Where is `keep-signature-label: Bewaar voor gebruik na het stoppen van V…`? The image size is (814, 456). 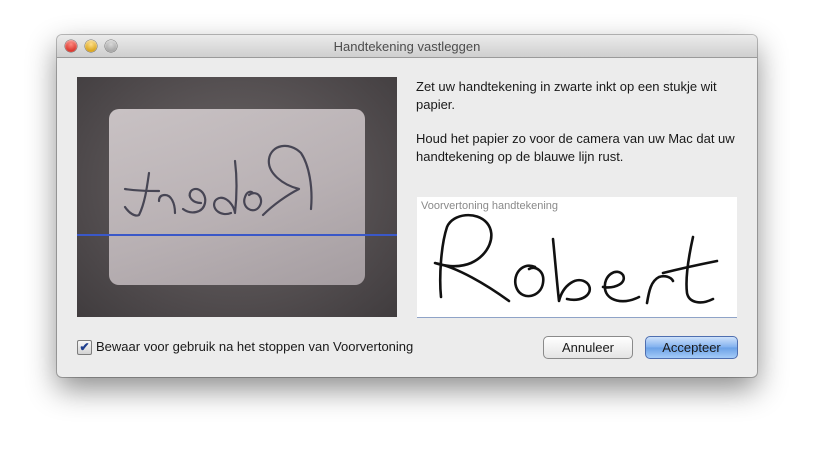
keep-signature-label: Bewaar voor gebruik na het stoppen van V… is located at coordinates (254, 346).